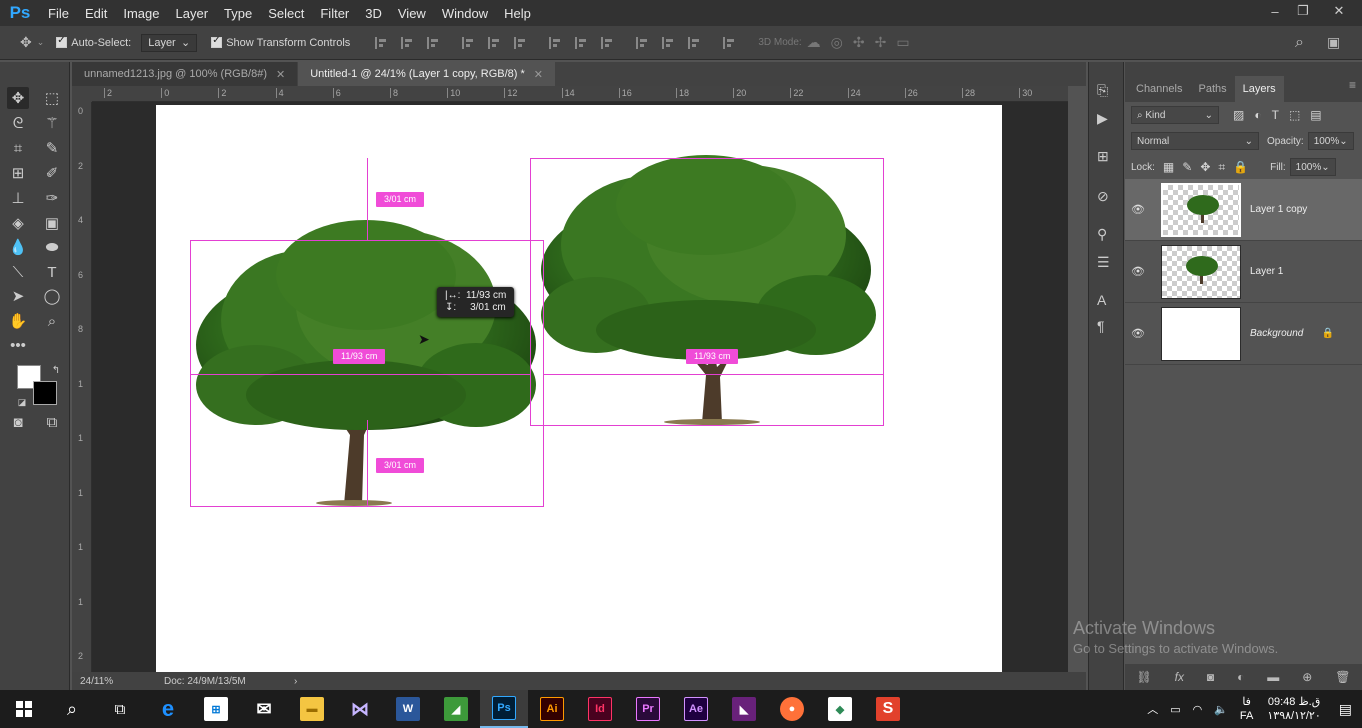 Image resolution: width=1362 pixels, height=728 pixels. Describe the element at coordinates (1312, 167) in the screenshot. I see `fill-input: 100% ⌄` at that location.